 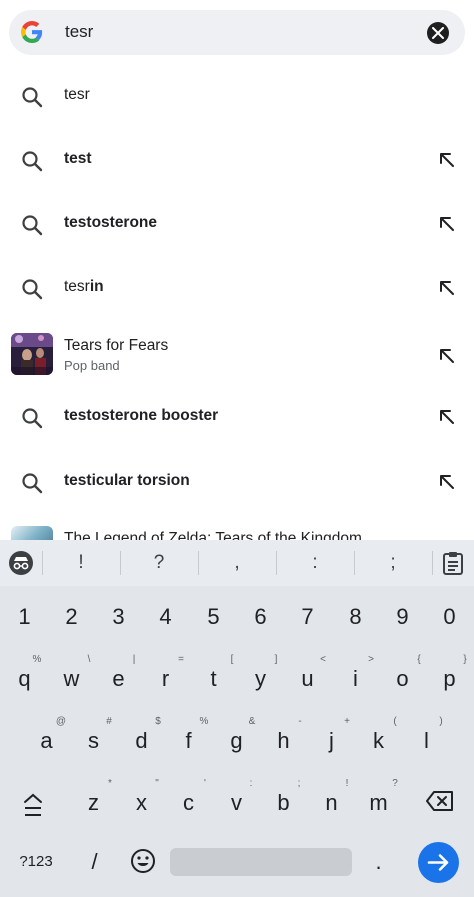 I want to click on quick-key: ,, so click(x=237, y=563).